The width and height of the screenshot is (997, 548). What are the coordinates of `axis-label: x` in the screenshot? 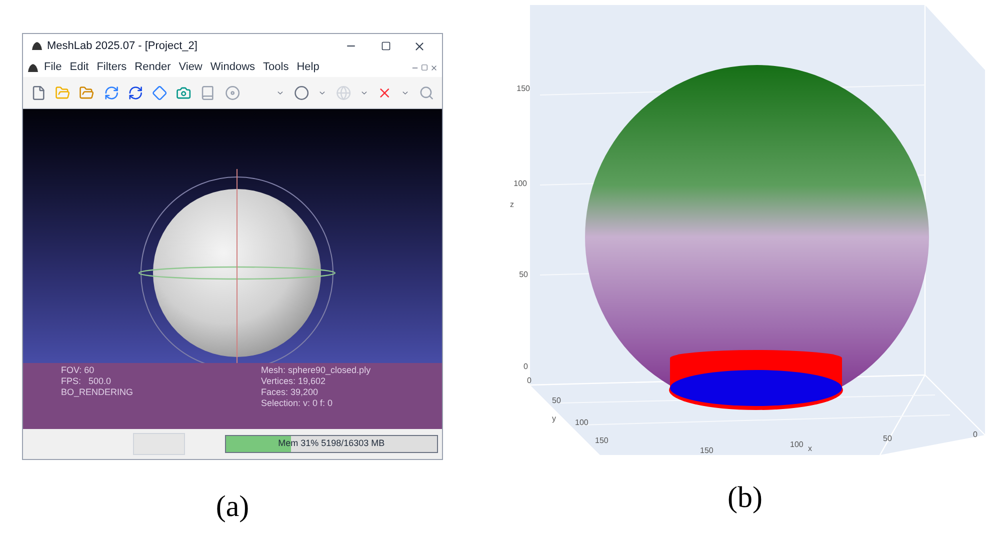 It's located at (810, 448).